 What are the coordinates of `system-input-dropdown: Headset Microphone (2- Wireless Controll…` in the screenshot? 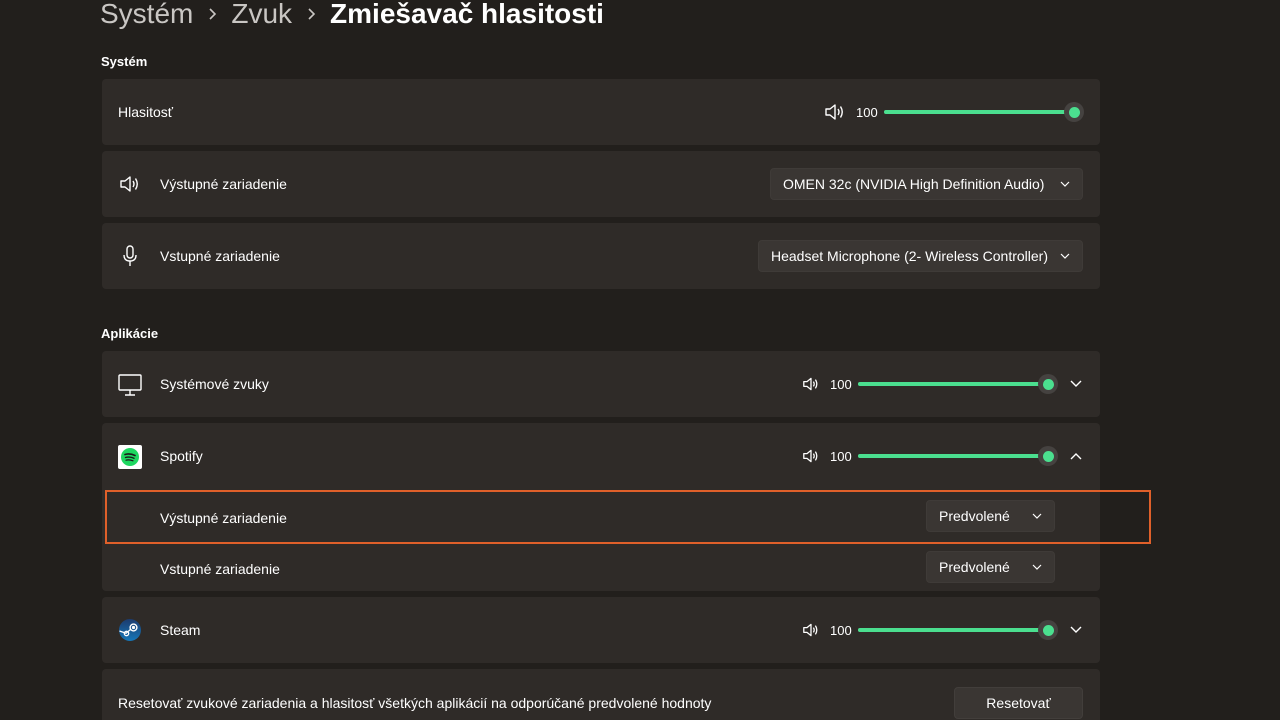 It's located at (920, 256).